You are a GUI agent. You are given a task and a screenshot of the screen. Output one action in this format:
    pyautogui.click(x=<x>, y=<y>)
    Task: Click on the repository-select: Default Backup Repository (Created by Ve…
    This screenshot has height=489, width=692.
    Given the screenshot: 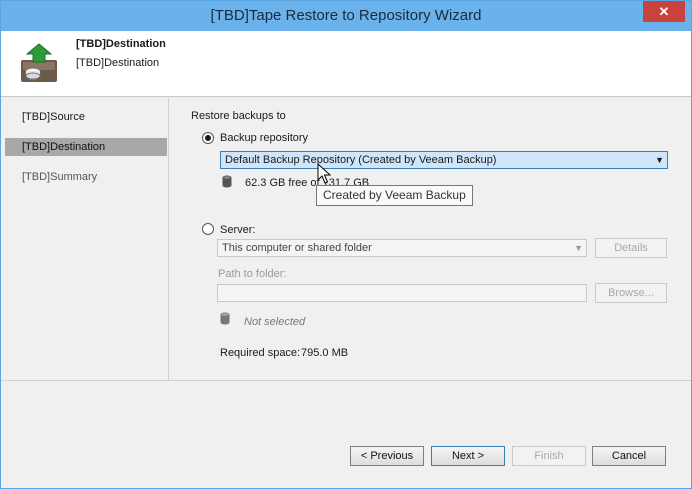 What is the action you would take?
    pyautogui.click(x=444, y=160)
    